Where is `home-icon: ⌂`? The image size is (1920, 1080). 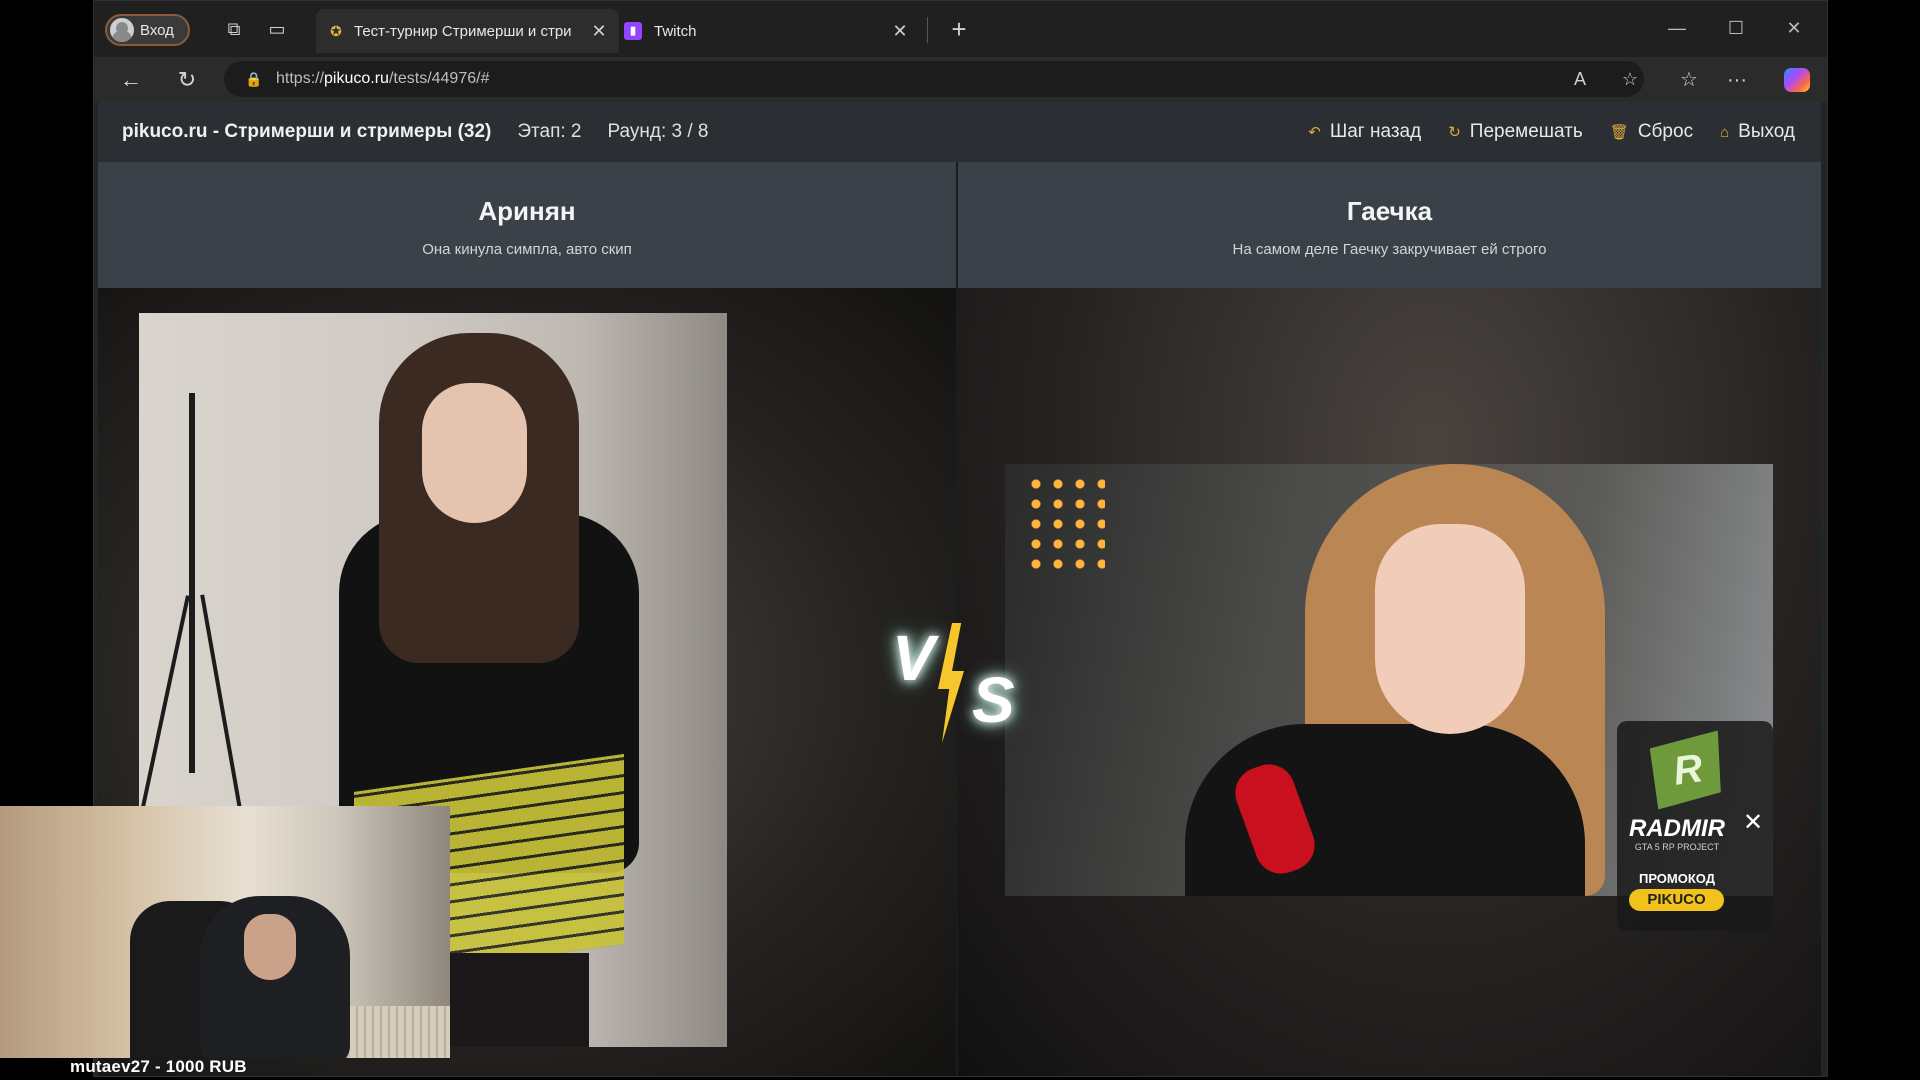 home-icon: ⌂ is located at coordinates (1725, 132).